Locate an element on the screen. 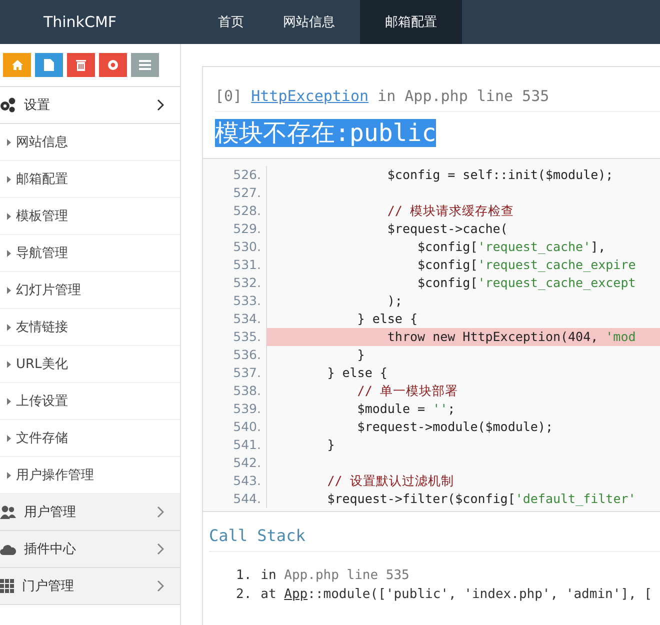 The width and height of the screenshot is (660, 625). code-line: $request->module($module); is located at coordinates (455, 427).